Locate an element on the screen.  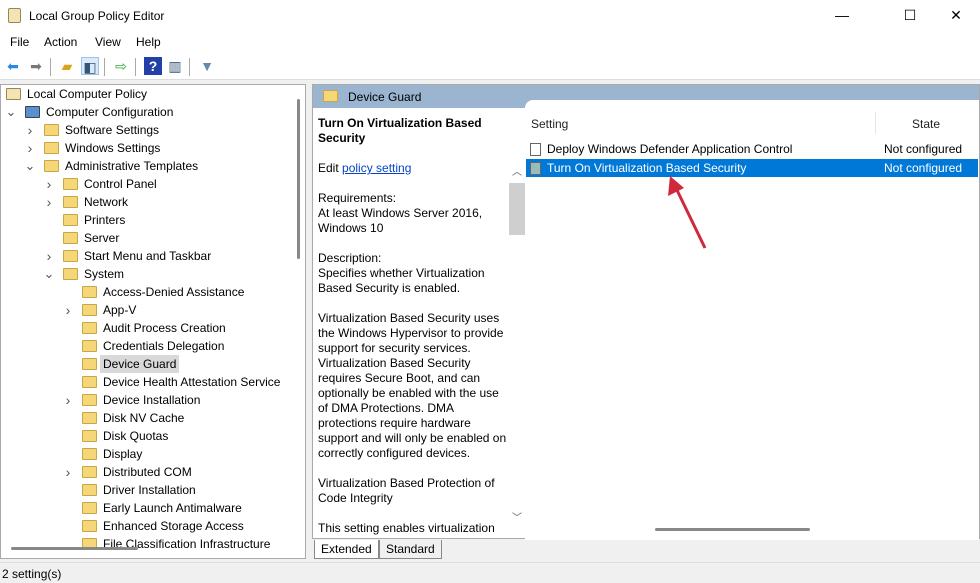
status-text: 2 setting(s) is located at coordinates (32, 574).